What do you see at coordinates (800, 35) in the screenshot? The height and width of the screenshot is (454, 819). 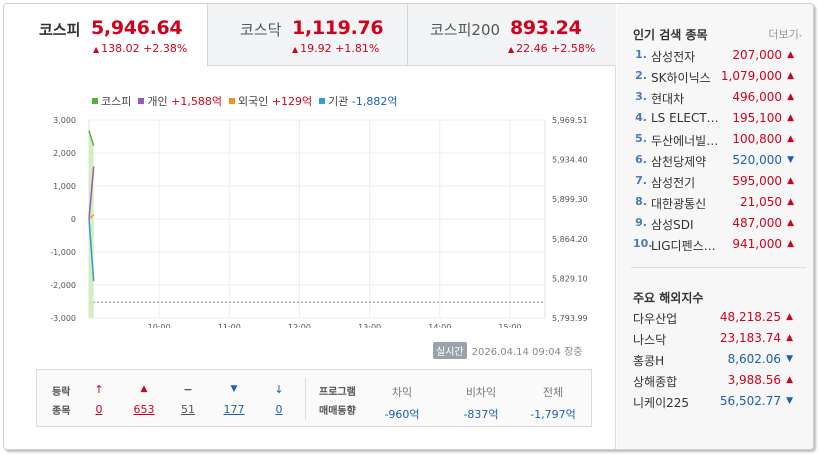 I see `chevron-right-icon: ›` at bounding box center [800, 35].